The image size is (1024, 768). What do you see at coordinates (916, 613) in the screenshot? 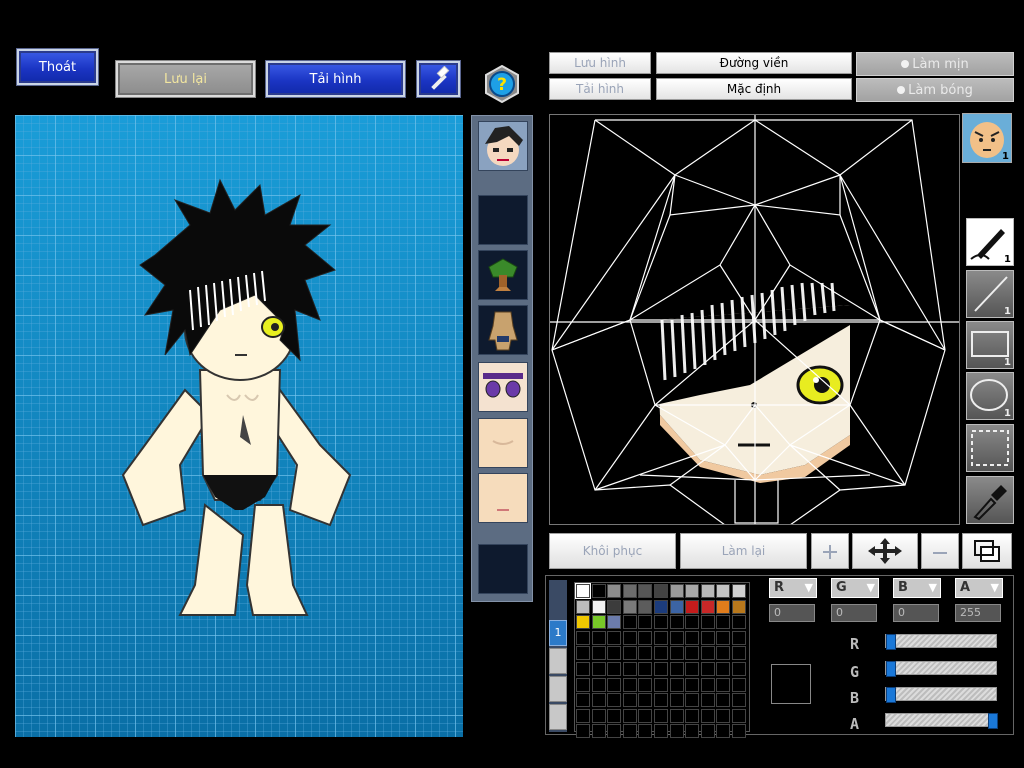
I see `blue-value-field: 0` at bounding box center [916, 613].